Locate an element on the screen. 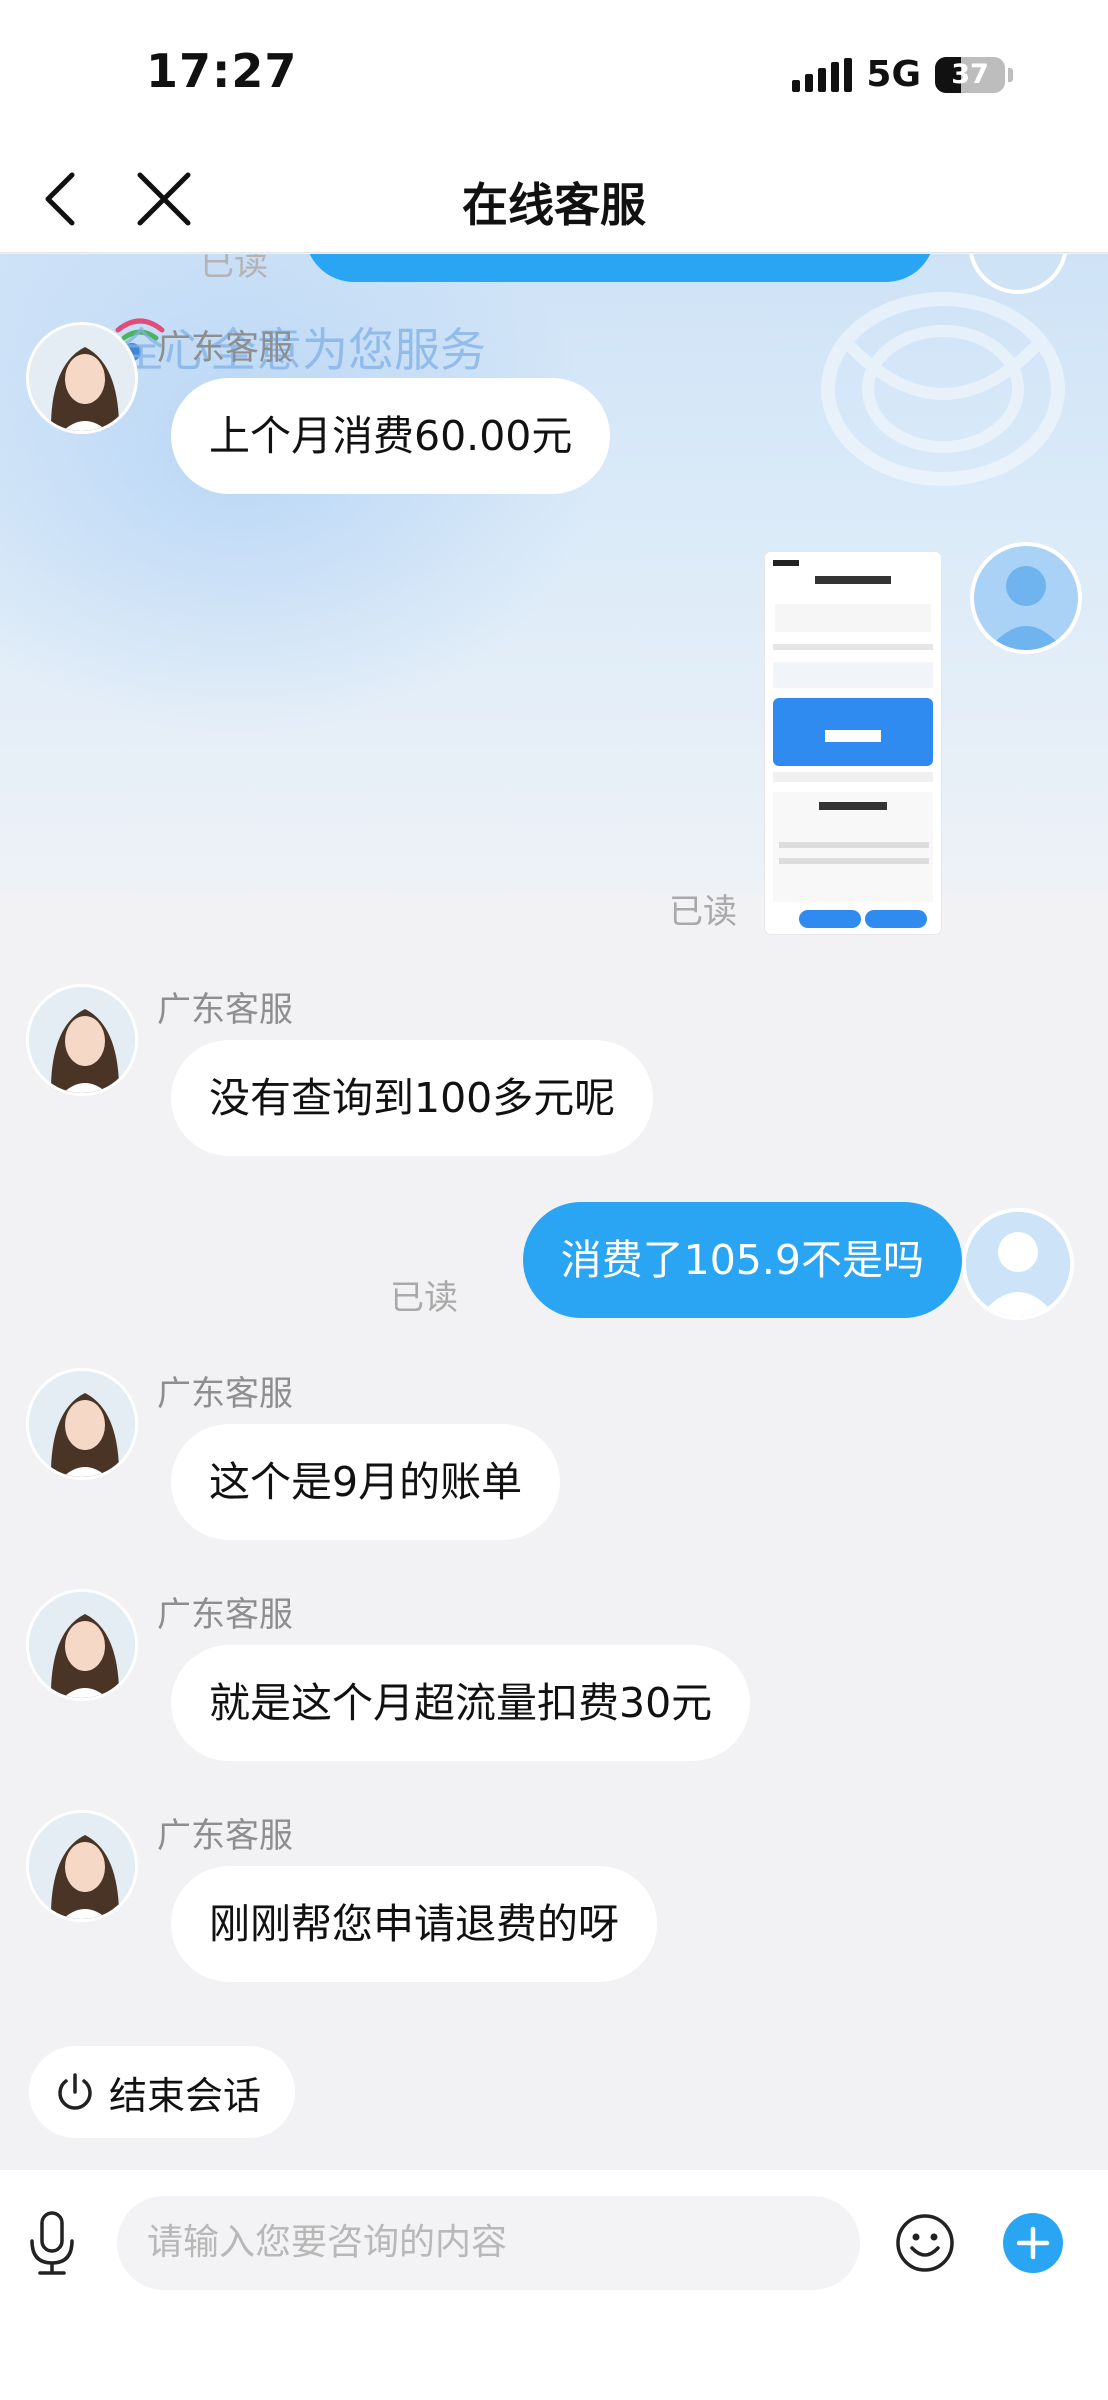 The height and width of the screenshot is (2400, 1108). message-input: 请输入您要咨询的内容 is located at coordinates (488, 2243).